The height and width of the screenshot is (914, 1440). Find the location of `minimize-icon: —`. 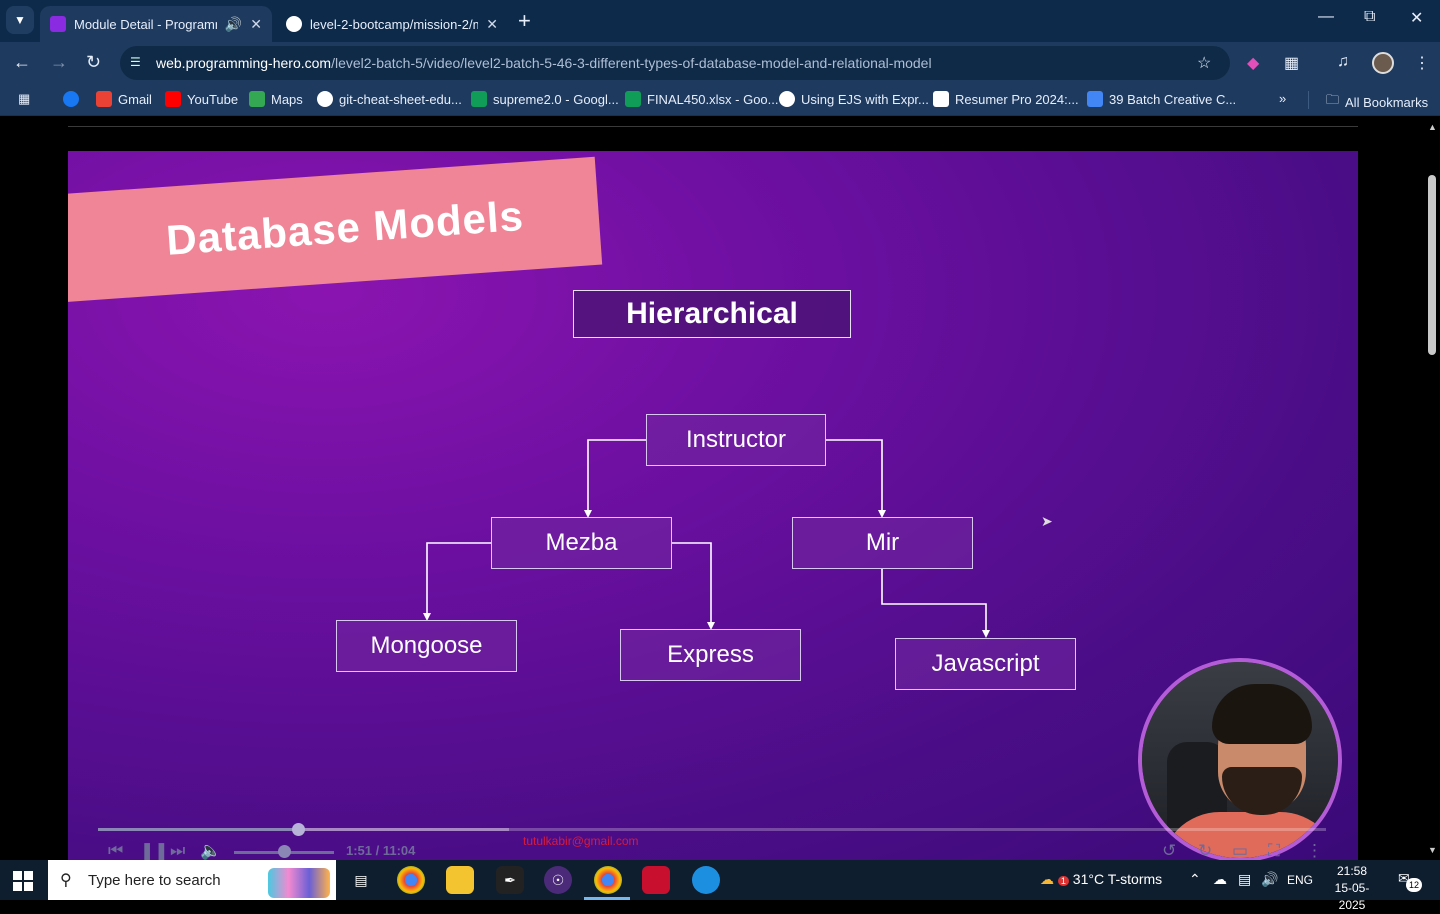

minimize-icon: — is located at coordinates (1326, 17).